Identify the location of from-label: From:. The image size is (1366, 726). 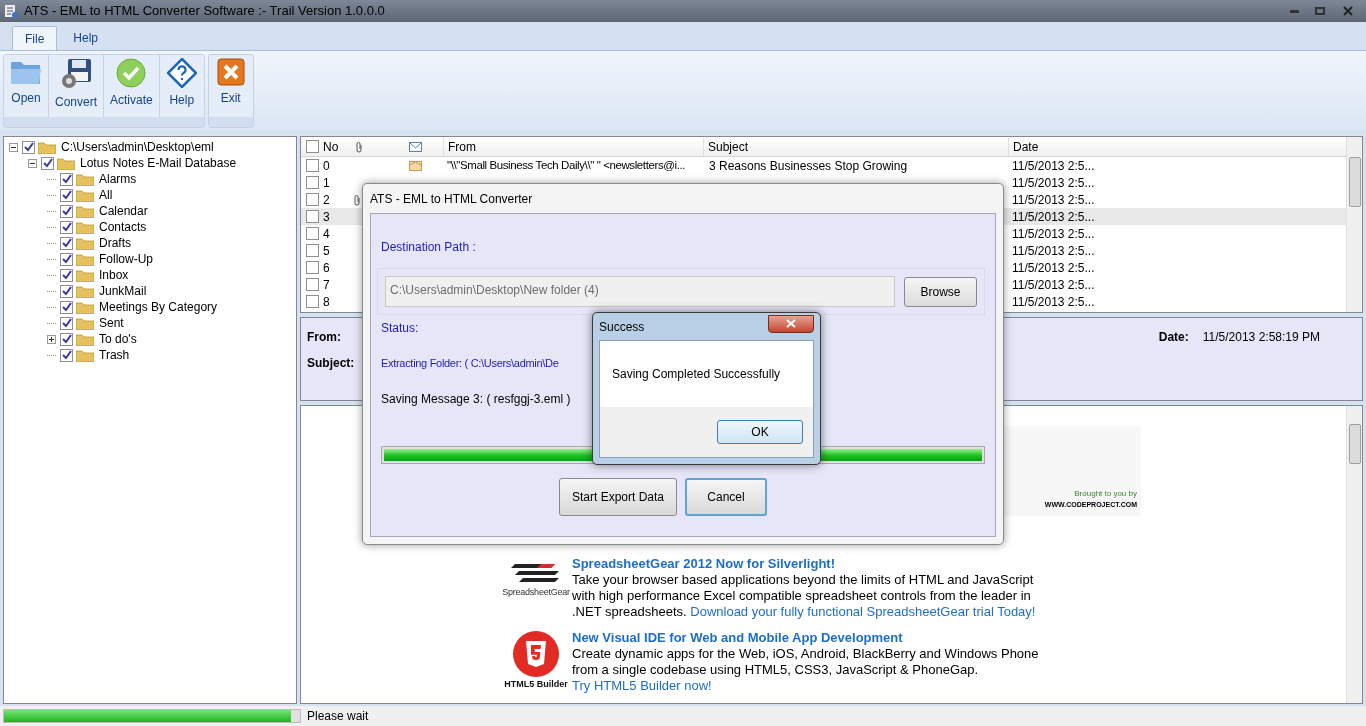
(324, 337).